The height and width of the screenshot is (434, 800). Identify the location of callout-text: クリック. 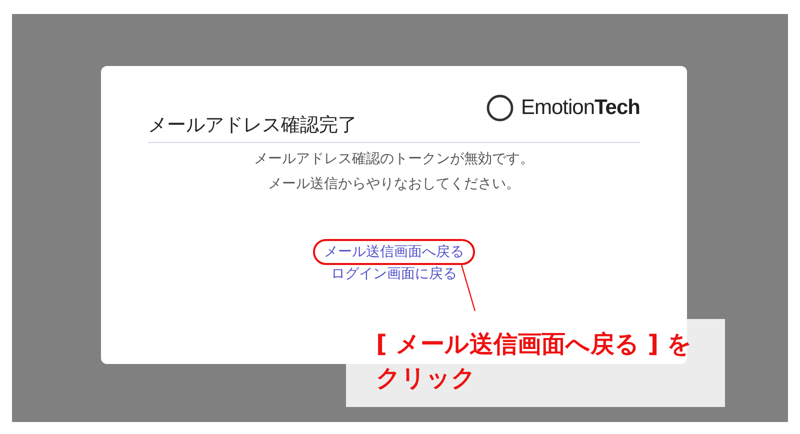
(426, 378).